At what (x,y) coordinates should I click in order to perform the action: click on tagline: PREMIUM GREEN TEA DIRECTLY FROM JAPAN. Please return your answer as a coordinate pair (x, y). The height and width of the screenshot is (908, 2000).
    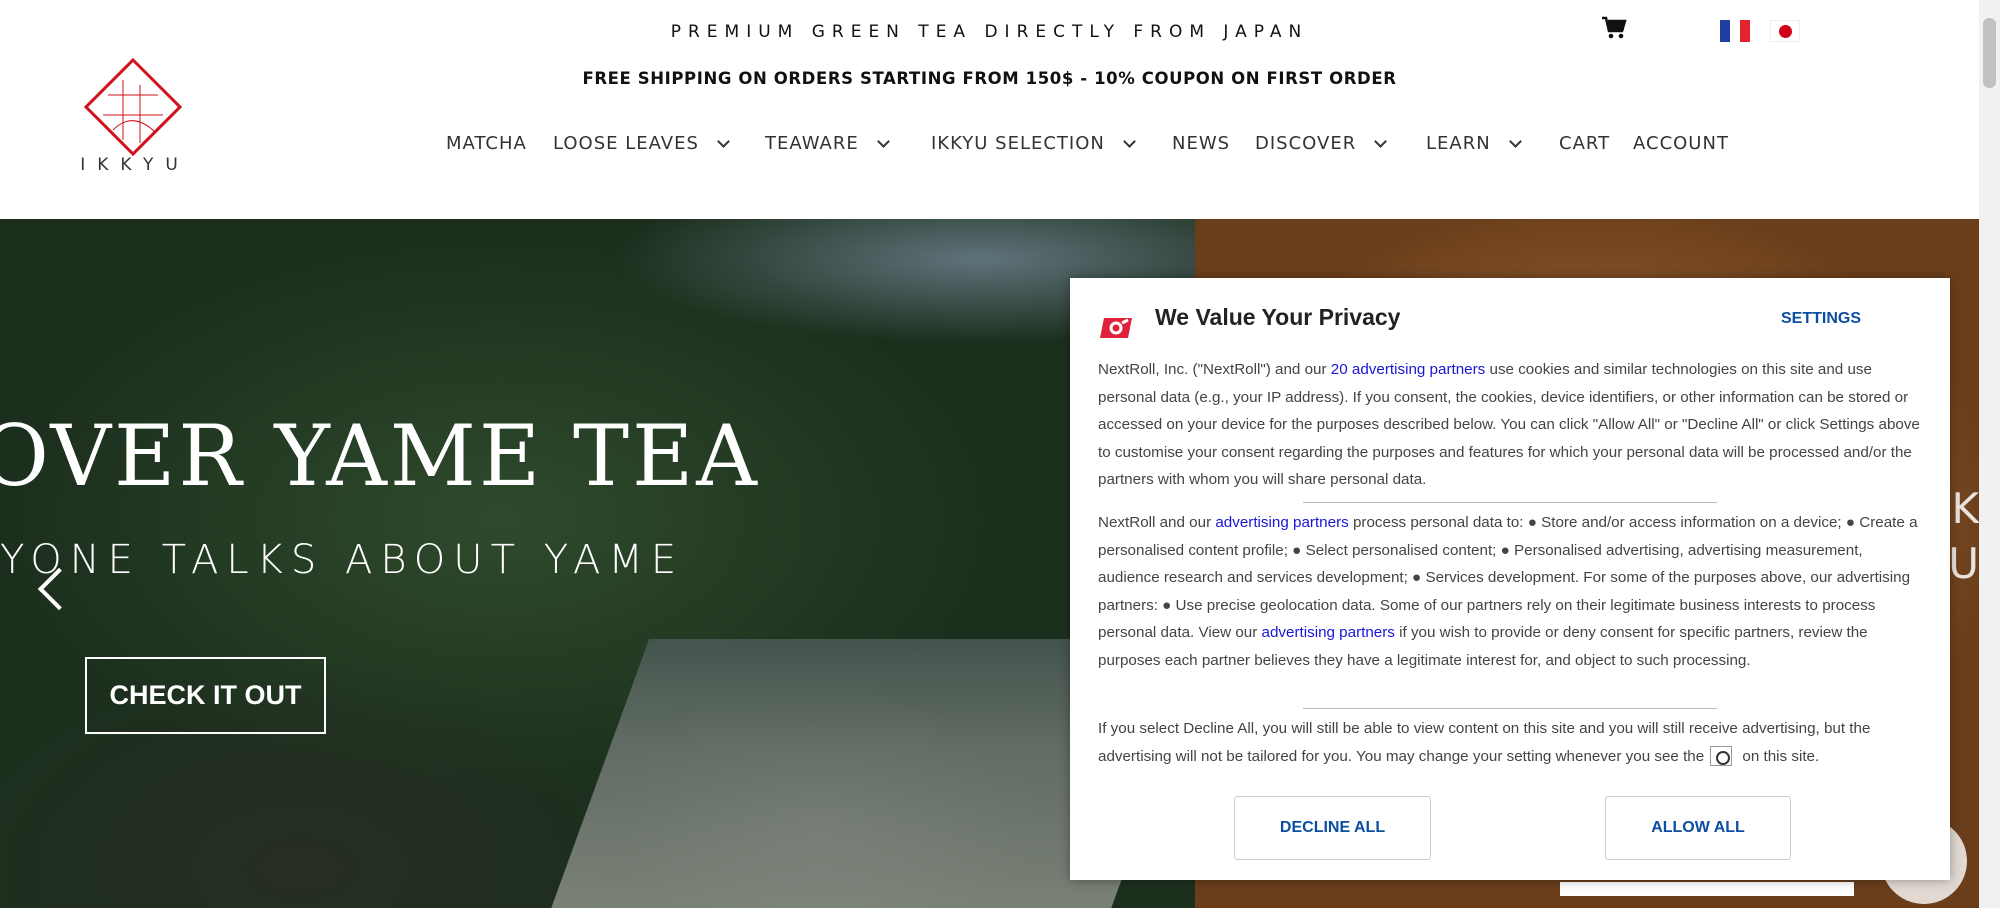
    Looking at the image, I should click on (989, 32).